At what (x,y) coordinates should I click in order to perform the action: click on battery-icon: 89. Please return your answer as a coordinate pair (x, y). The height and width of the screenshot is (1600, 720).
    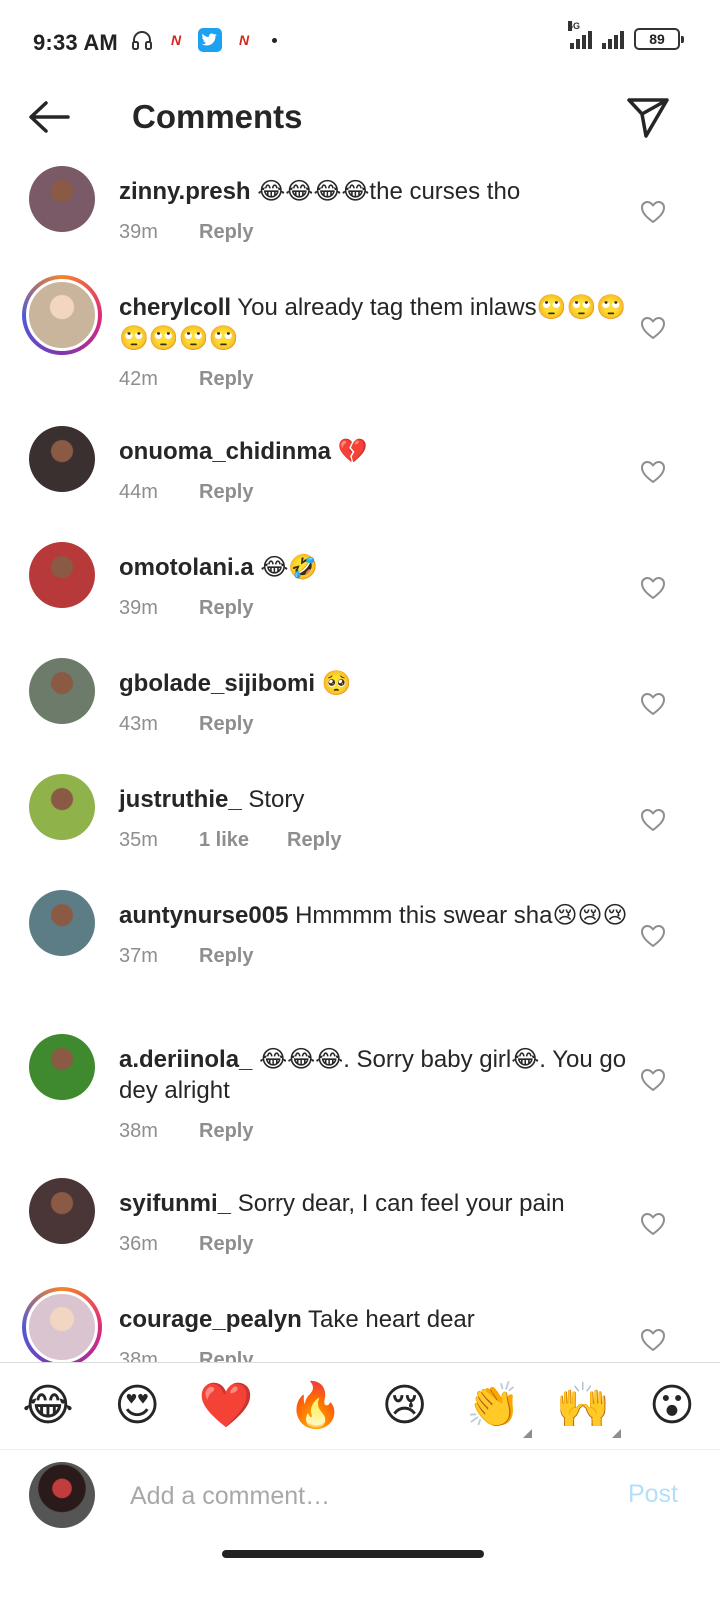
    Looking at the image, I should click on (659, 39).